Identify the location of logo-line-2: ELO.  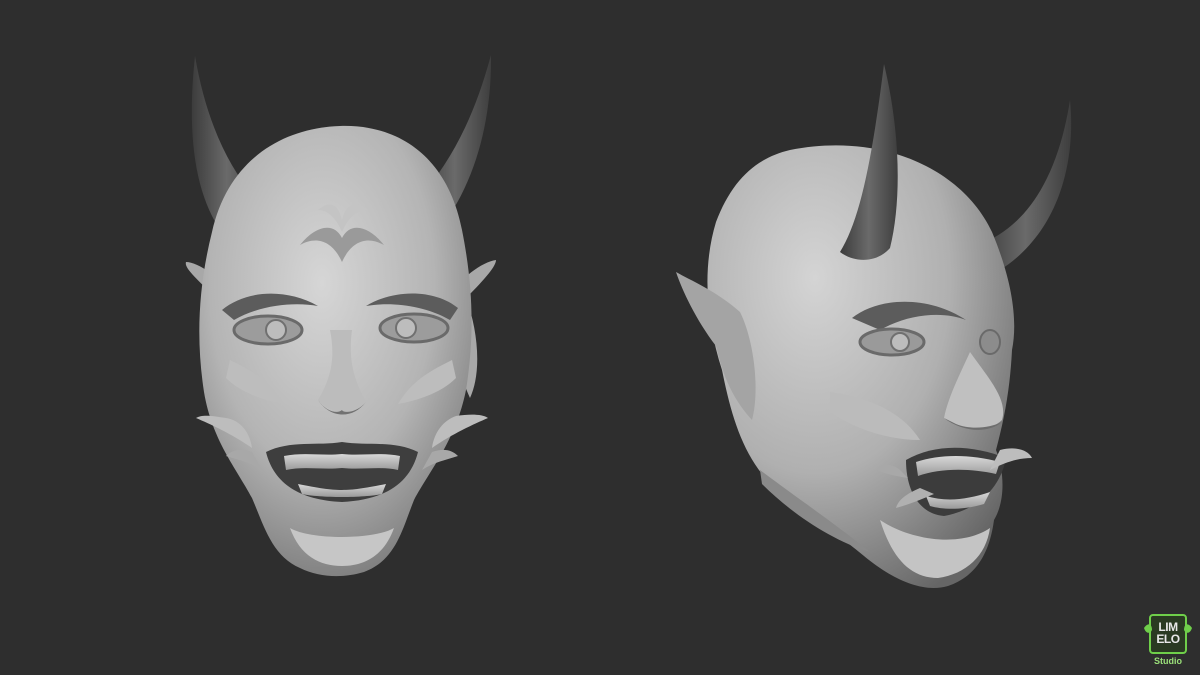
(1168, 639).